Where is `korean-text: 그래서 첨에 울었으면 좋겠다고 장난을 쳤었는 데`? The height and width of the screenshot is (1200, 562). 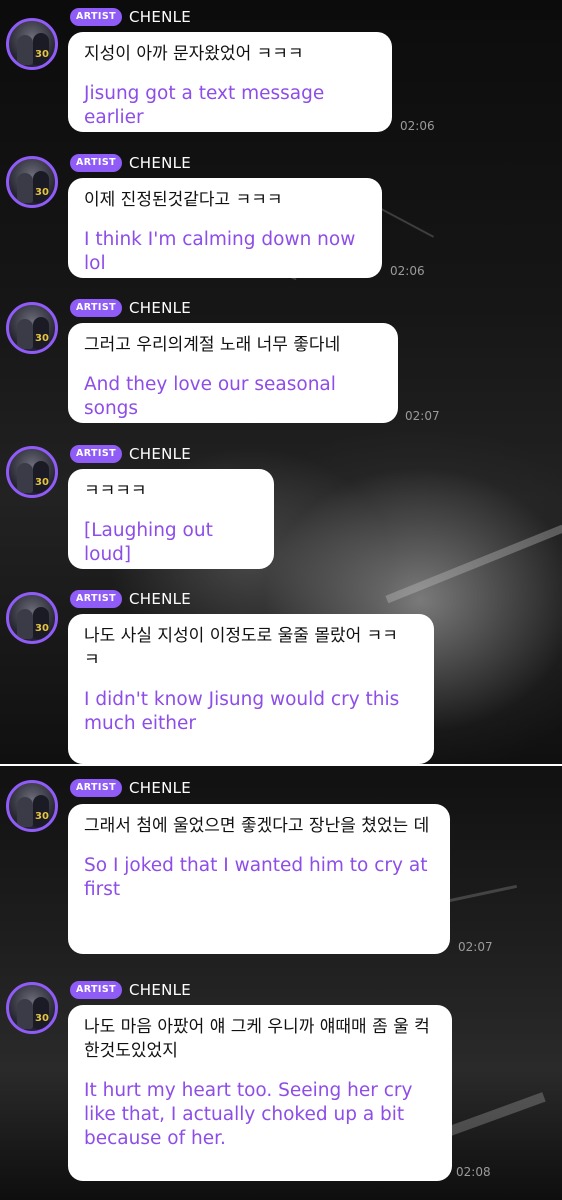 korean-text: 그래서 첨에 울었으면 좋겠다고 장난을 쳤었는 데 is located at coordinates (257, 826).